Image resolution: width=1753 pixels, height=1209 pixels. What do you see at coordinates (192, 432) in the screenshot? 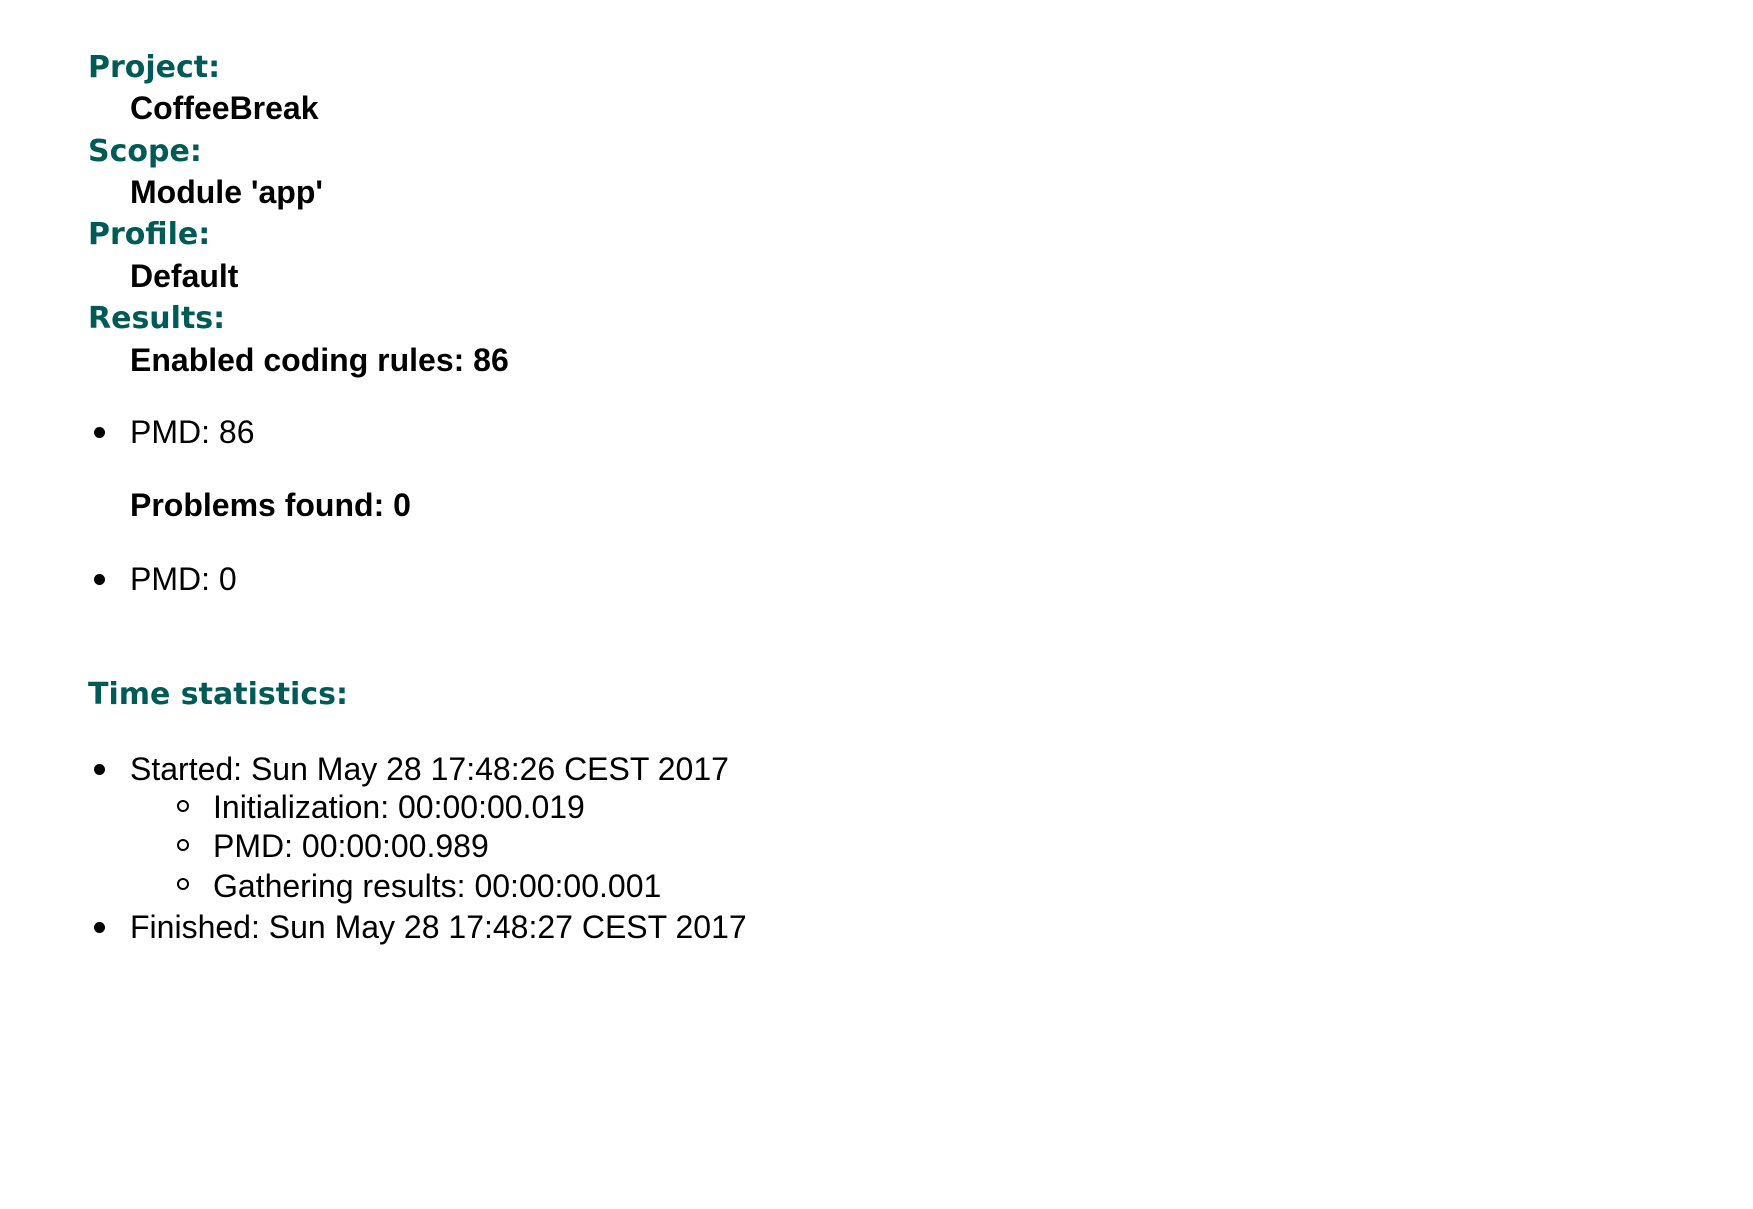
I see `list-item: PMD: 86` at bounding box center [192, 432].